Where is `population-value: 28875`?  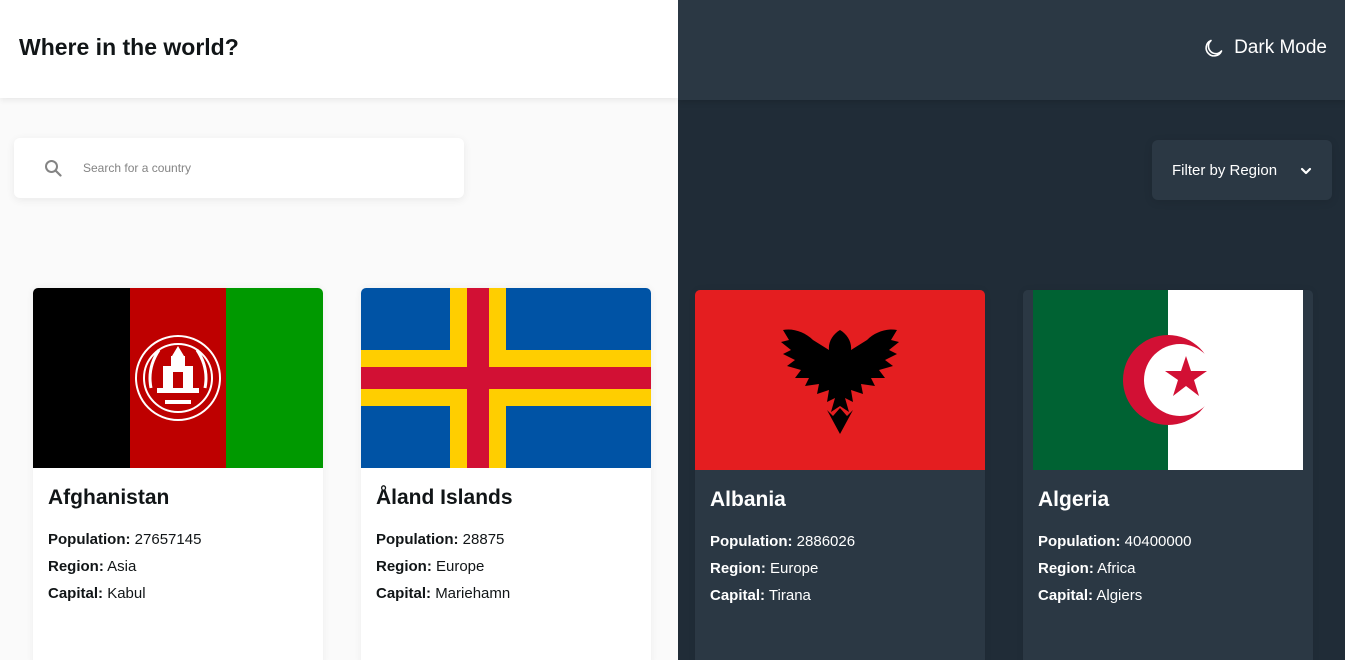 population-value: 28875 is located at coordinates (483, 539).